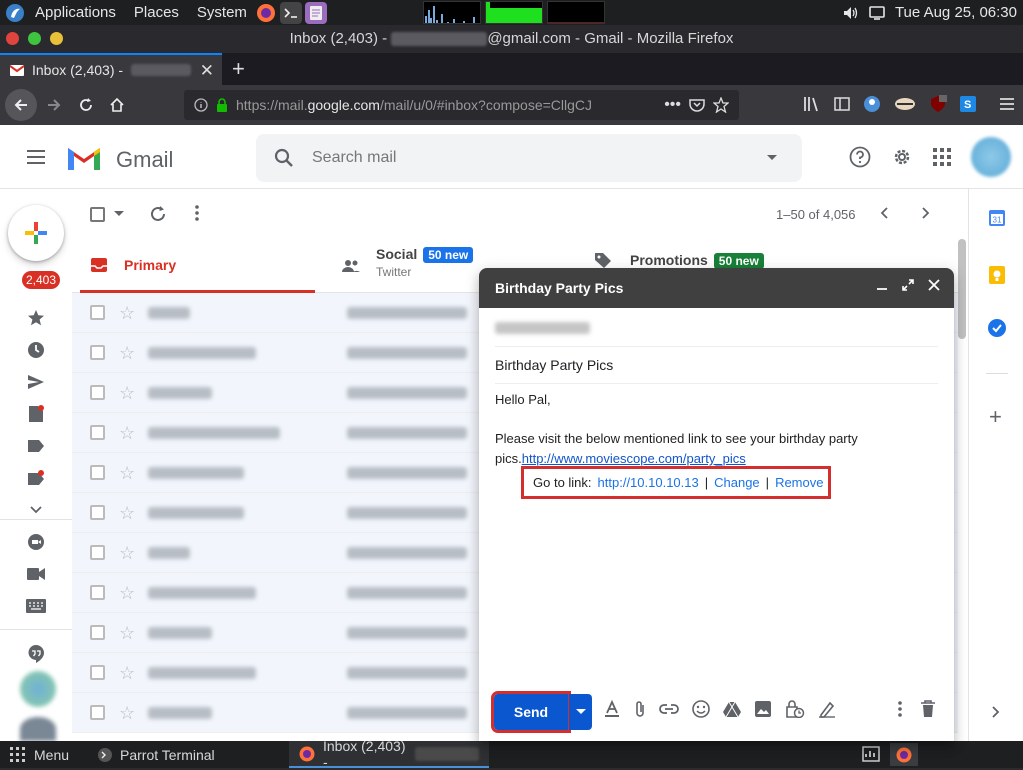 This screenshot has width=1023, height=770. Describe the element at coordinates (799, 482) in the screenshot. I see `remove-link-button: Remove` at that location.